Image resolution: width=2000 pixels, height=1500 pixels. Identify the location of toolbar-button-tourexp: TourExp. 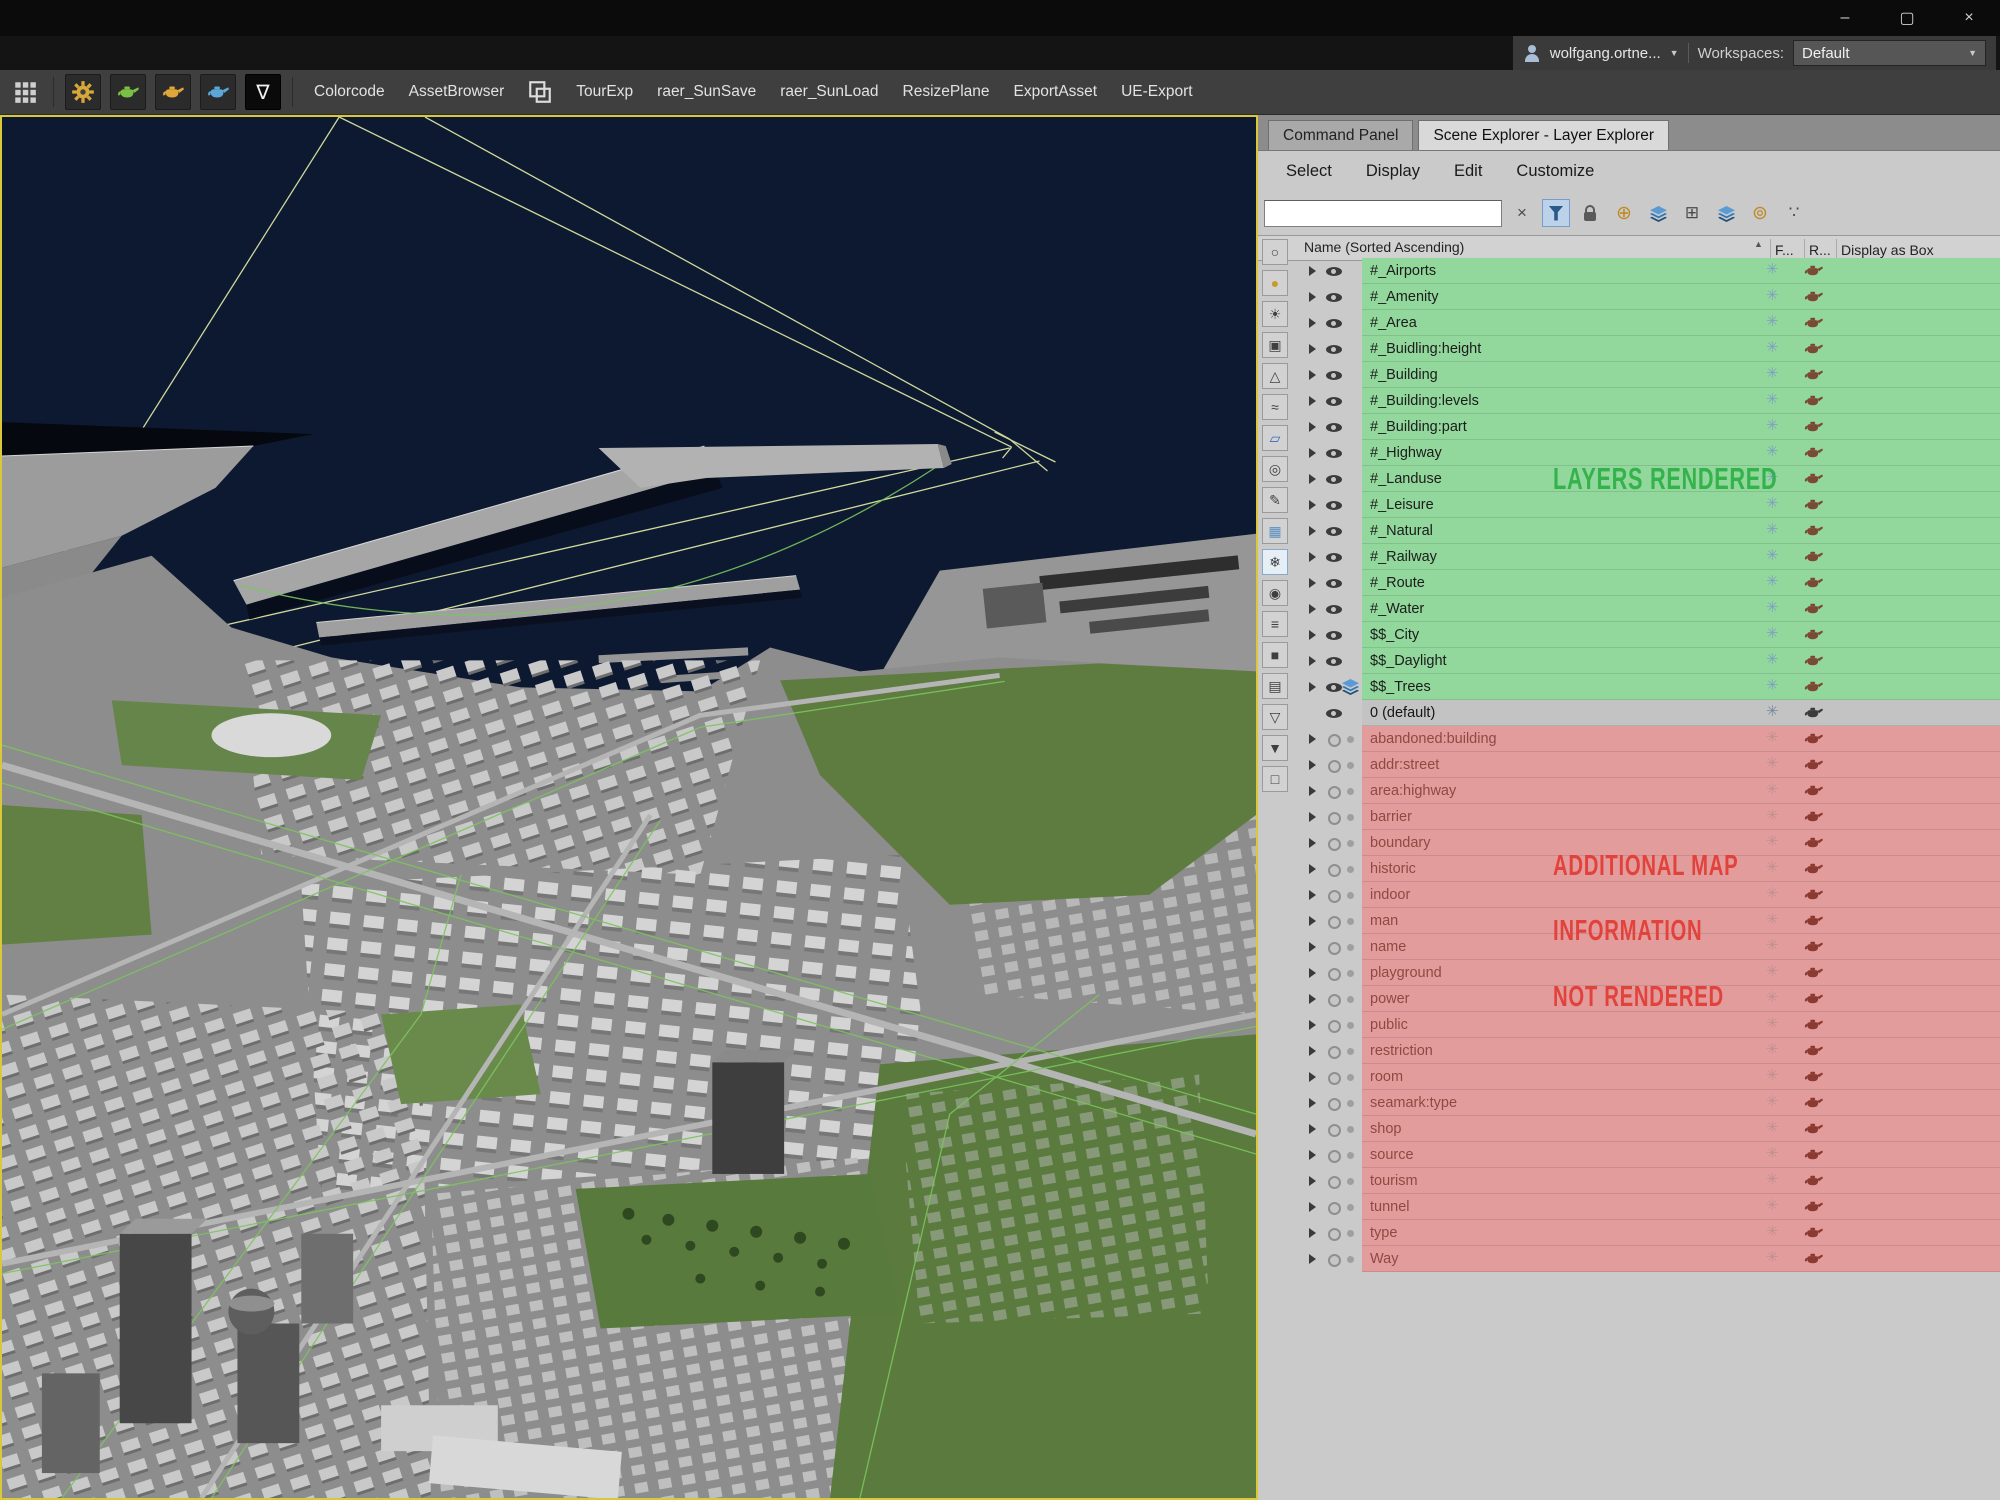
(604, 92).